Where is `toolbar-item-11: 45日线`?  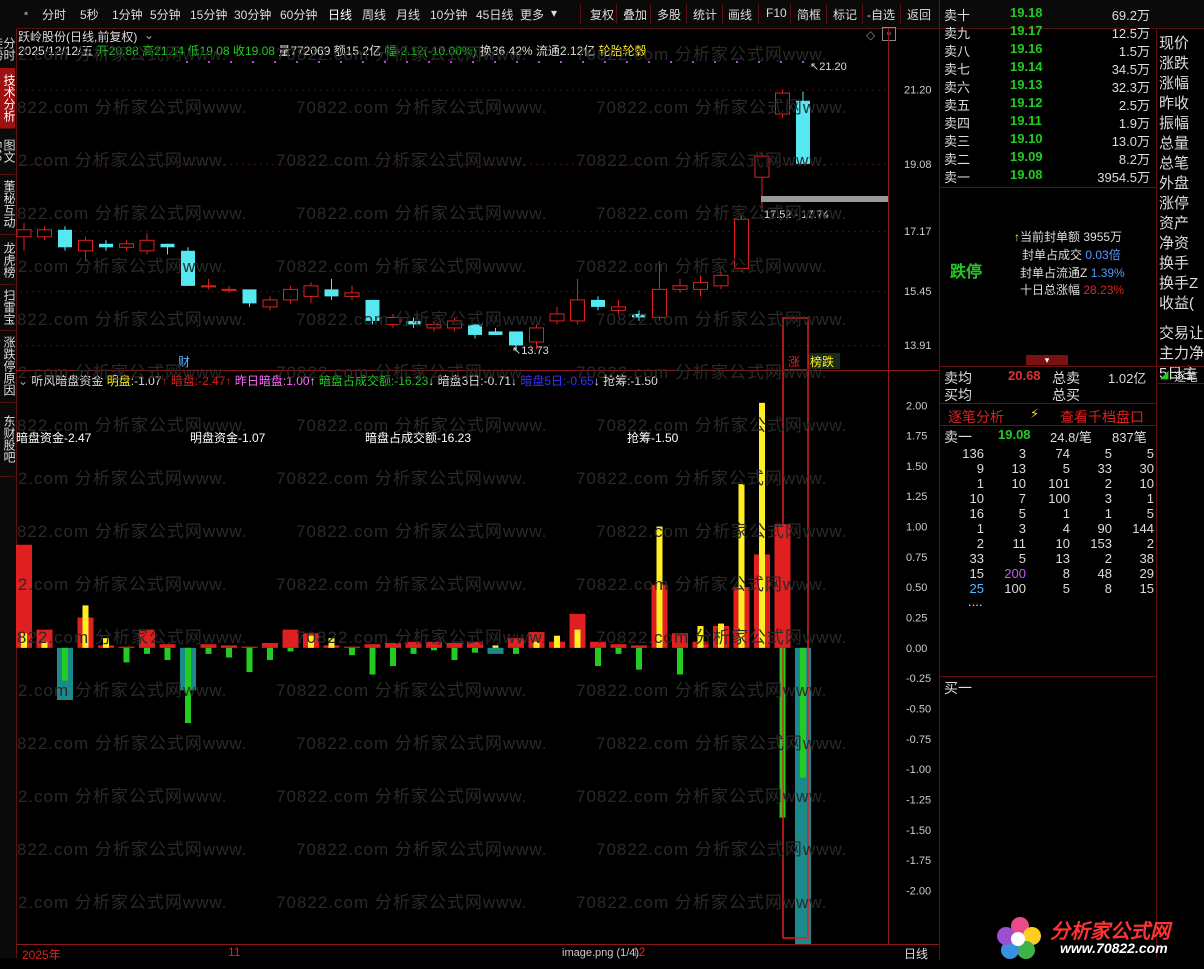
toolbar-item-11: 45日线 is located at coordinates (494, 14).